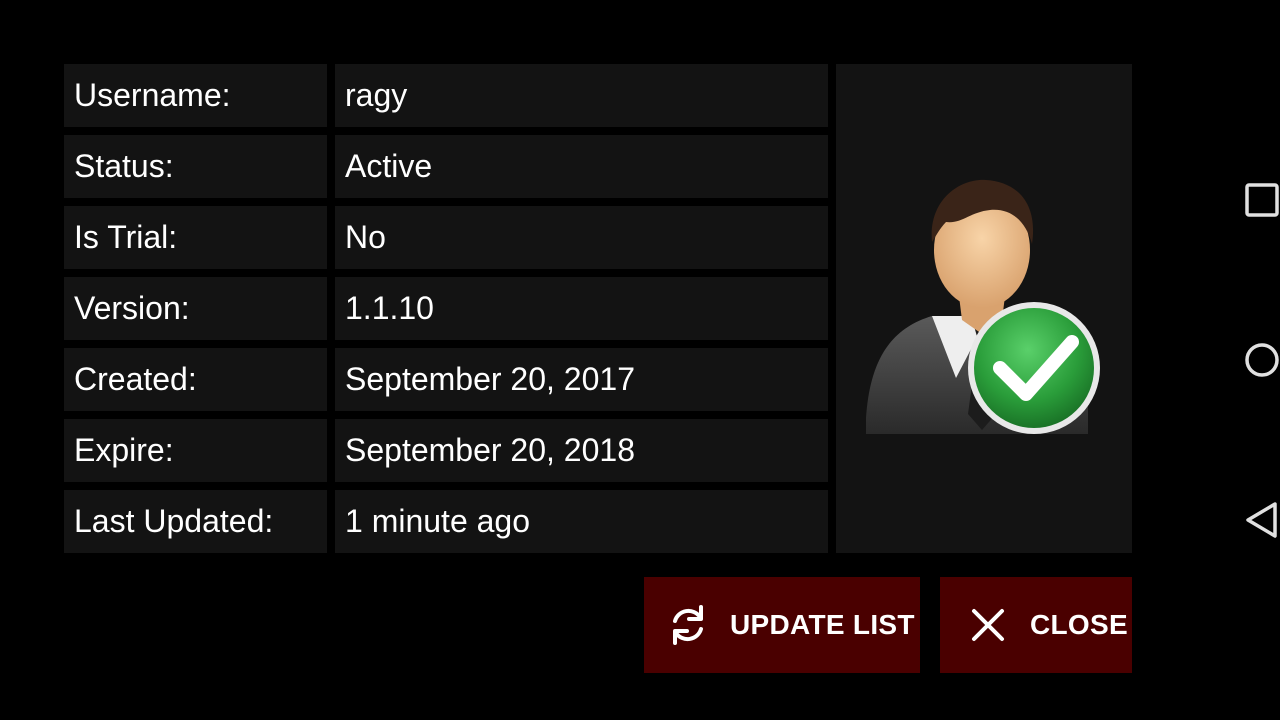 This screenshot has height=720, width=1280. Describe the element at coordinates (822, 624) in the screenshot. I see `update-list-label: UPDATE LIST` at that location.